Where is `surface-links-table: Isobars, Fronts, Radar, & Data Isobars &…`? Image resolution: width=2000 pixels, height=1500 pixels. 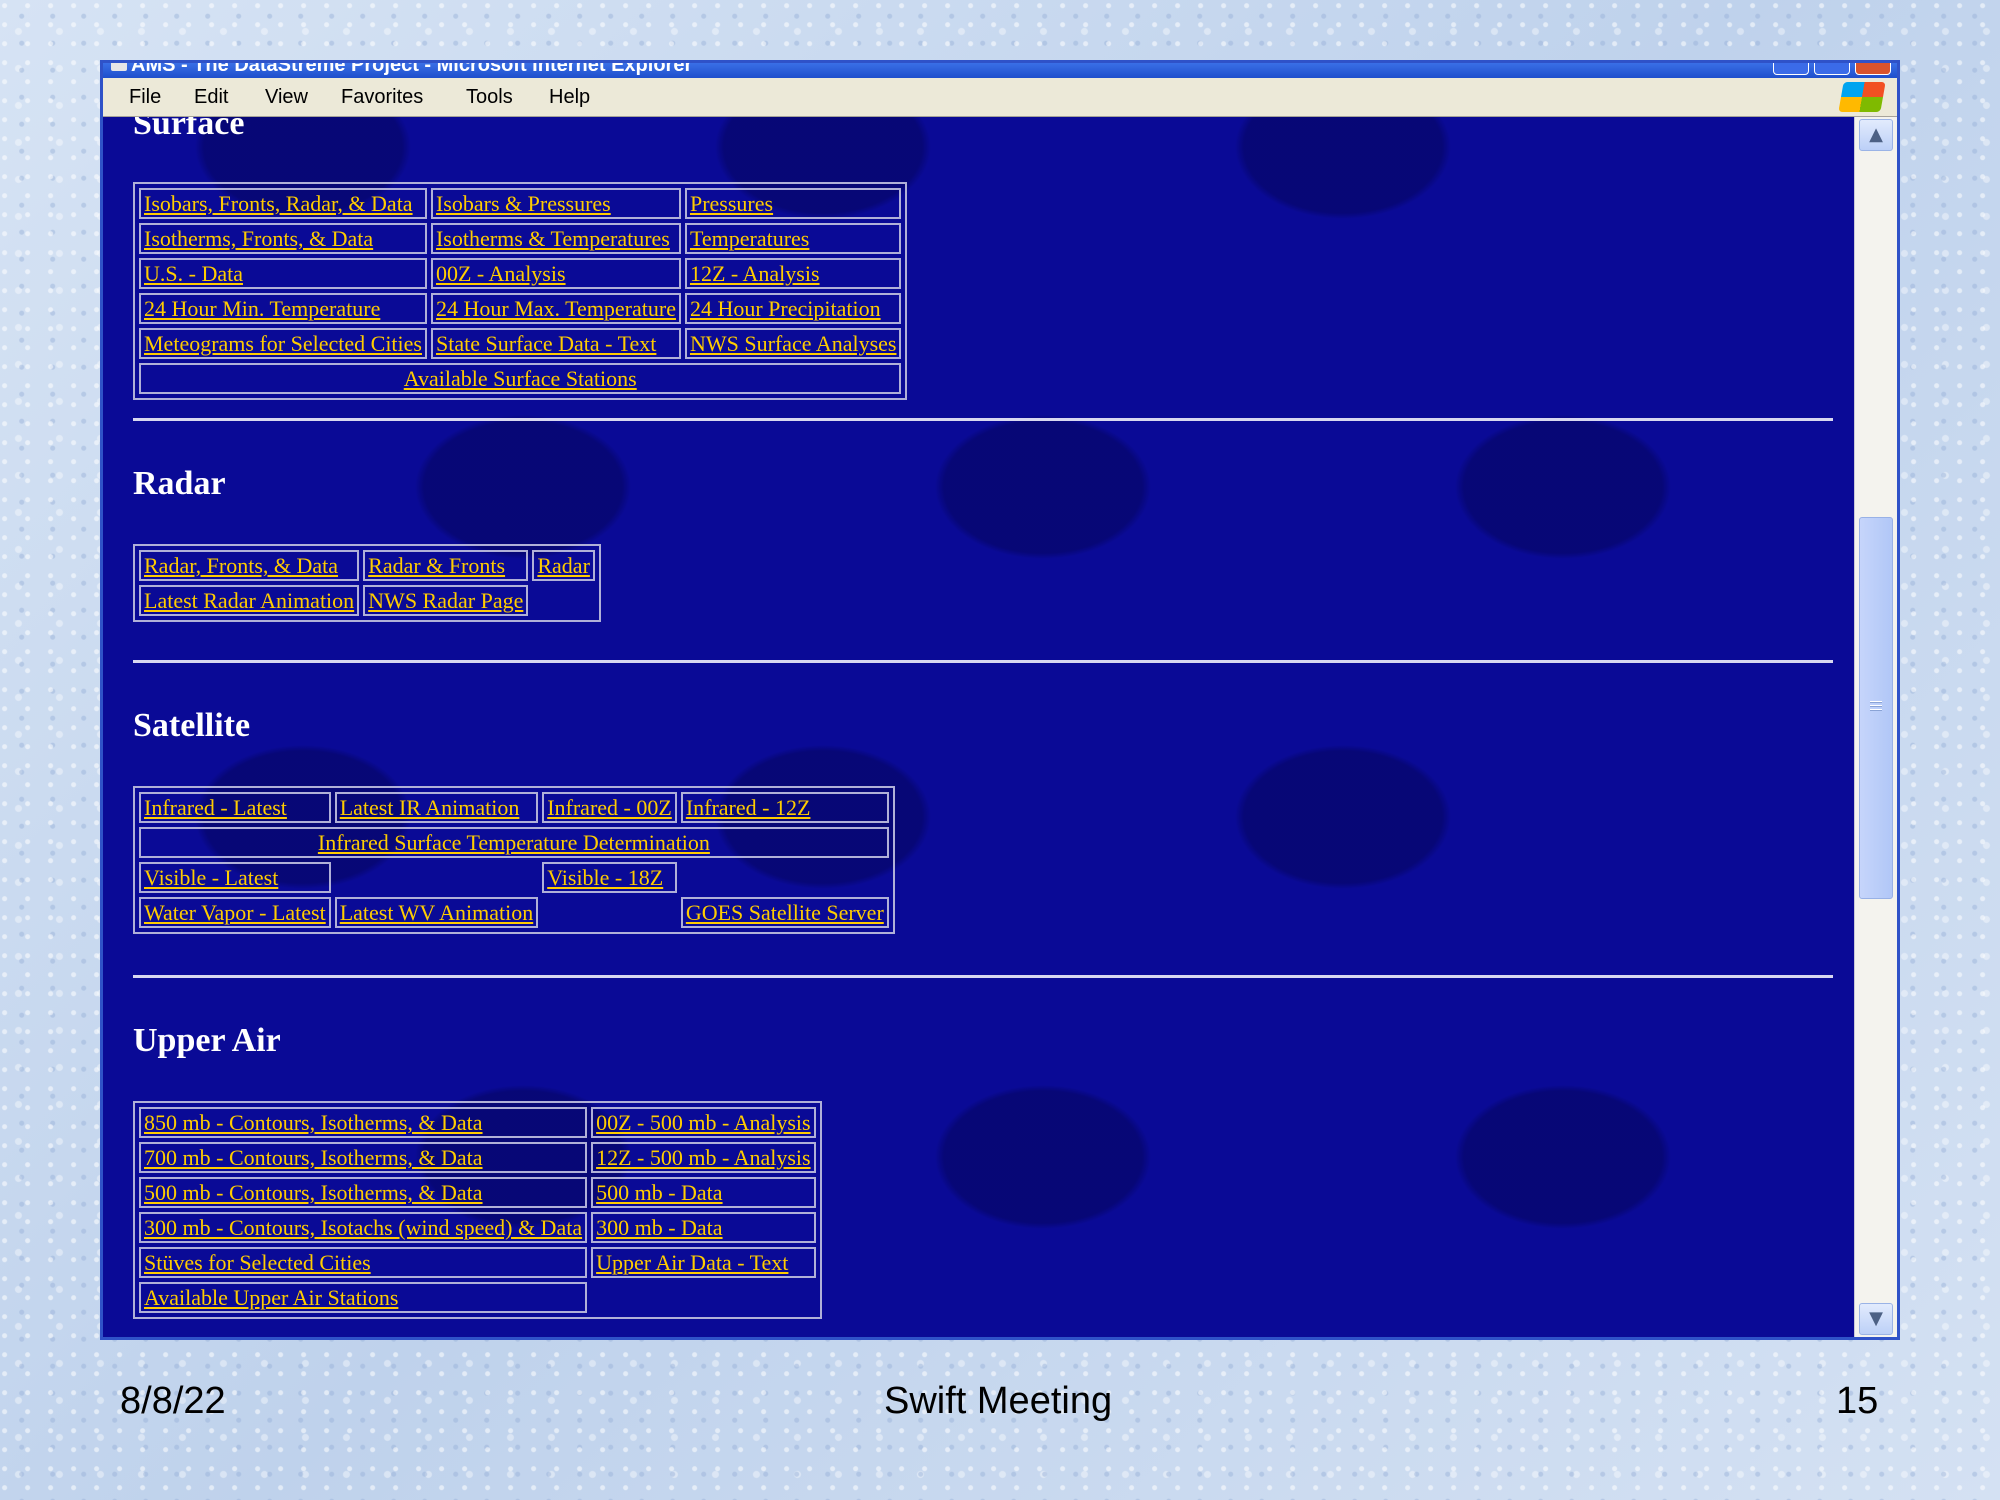
surface-links-table: Isobars, Fronts, Radar, & Data Isobars &… is located at coordinates (520, 291).